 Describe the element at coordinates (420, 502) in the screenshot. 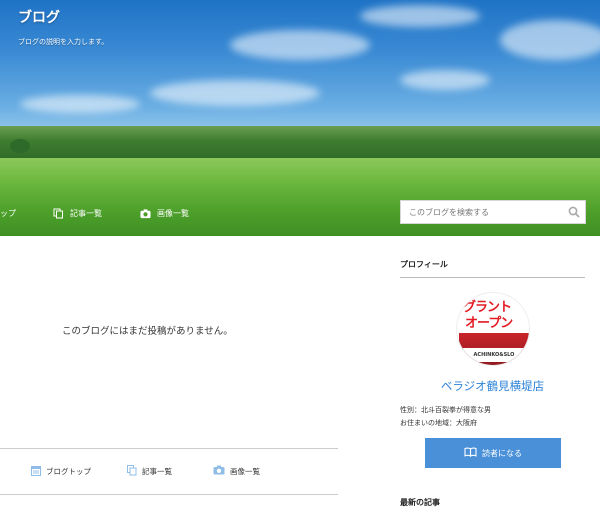

I see `recent-articles-heading: 最新の記事` at that location.